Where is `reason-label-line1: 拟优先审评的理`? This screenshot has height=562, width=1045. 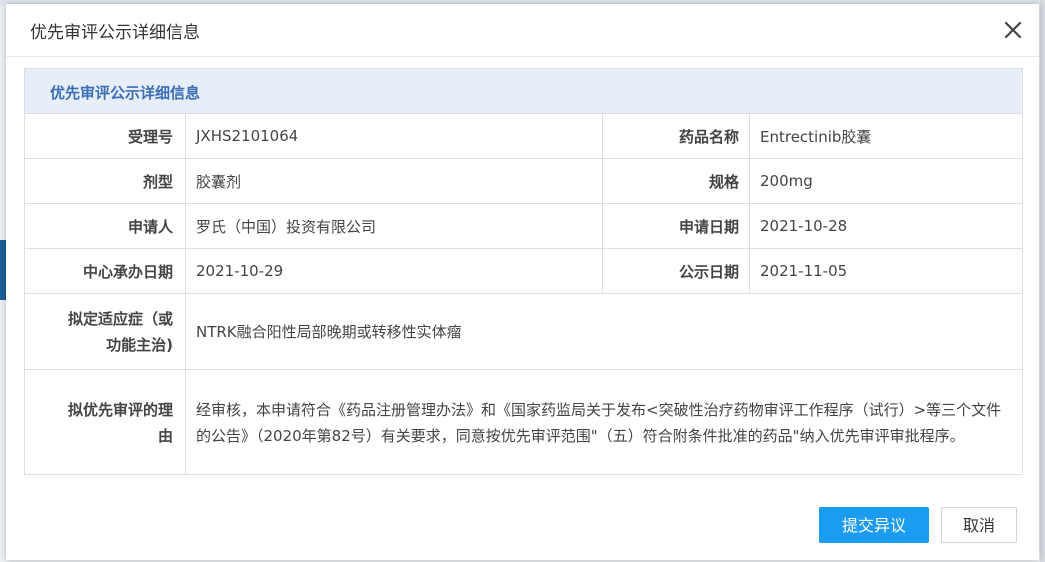 reason-label-line1: 拟优先审评的理 is located at coordinates (120, 409).